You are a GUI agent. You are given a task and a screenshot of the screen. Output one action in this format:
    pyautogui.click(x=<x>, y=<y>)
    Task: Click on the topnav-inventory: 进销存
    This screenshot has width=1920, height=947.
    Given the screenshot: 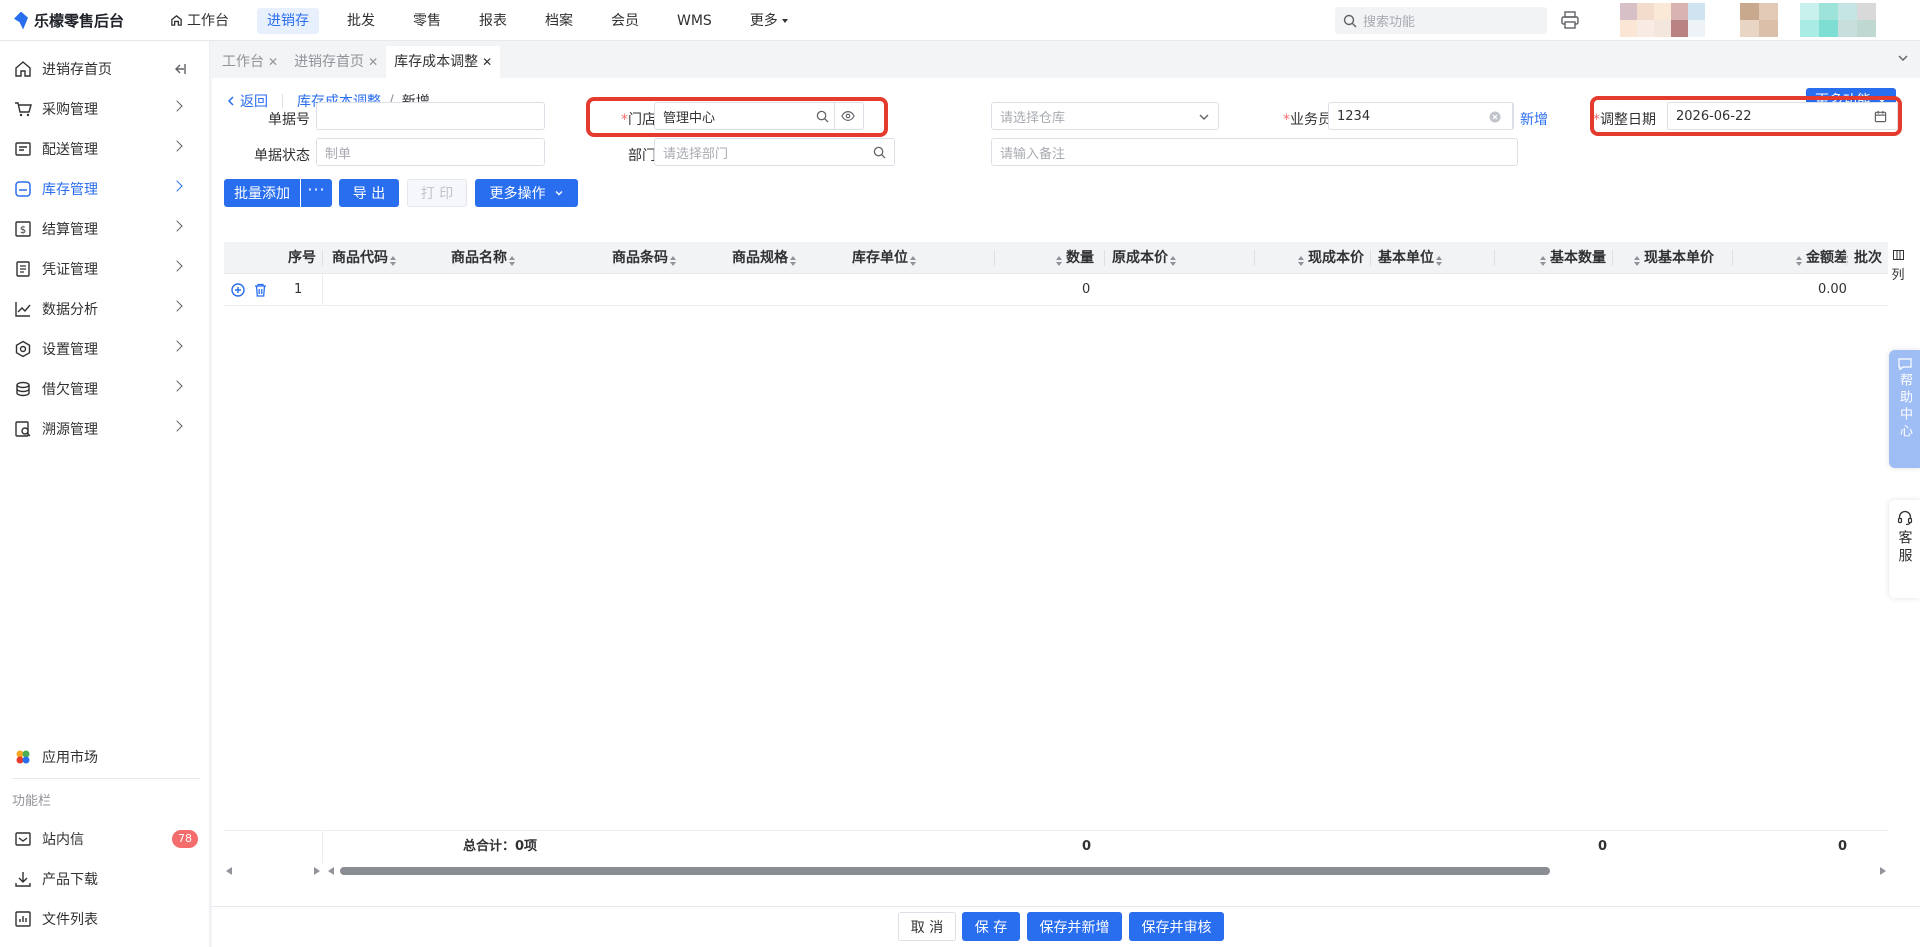 What is the action you would take?
    pyautogui.click(x=288, y=20)
    